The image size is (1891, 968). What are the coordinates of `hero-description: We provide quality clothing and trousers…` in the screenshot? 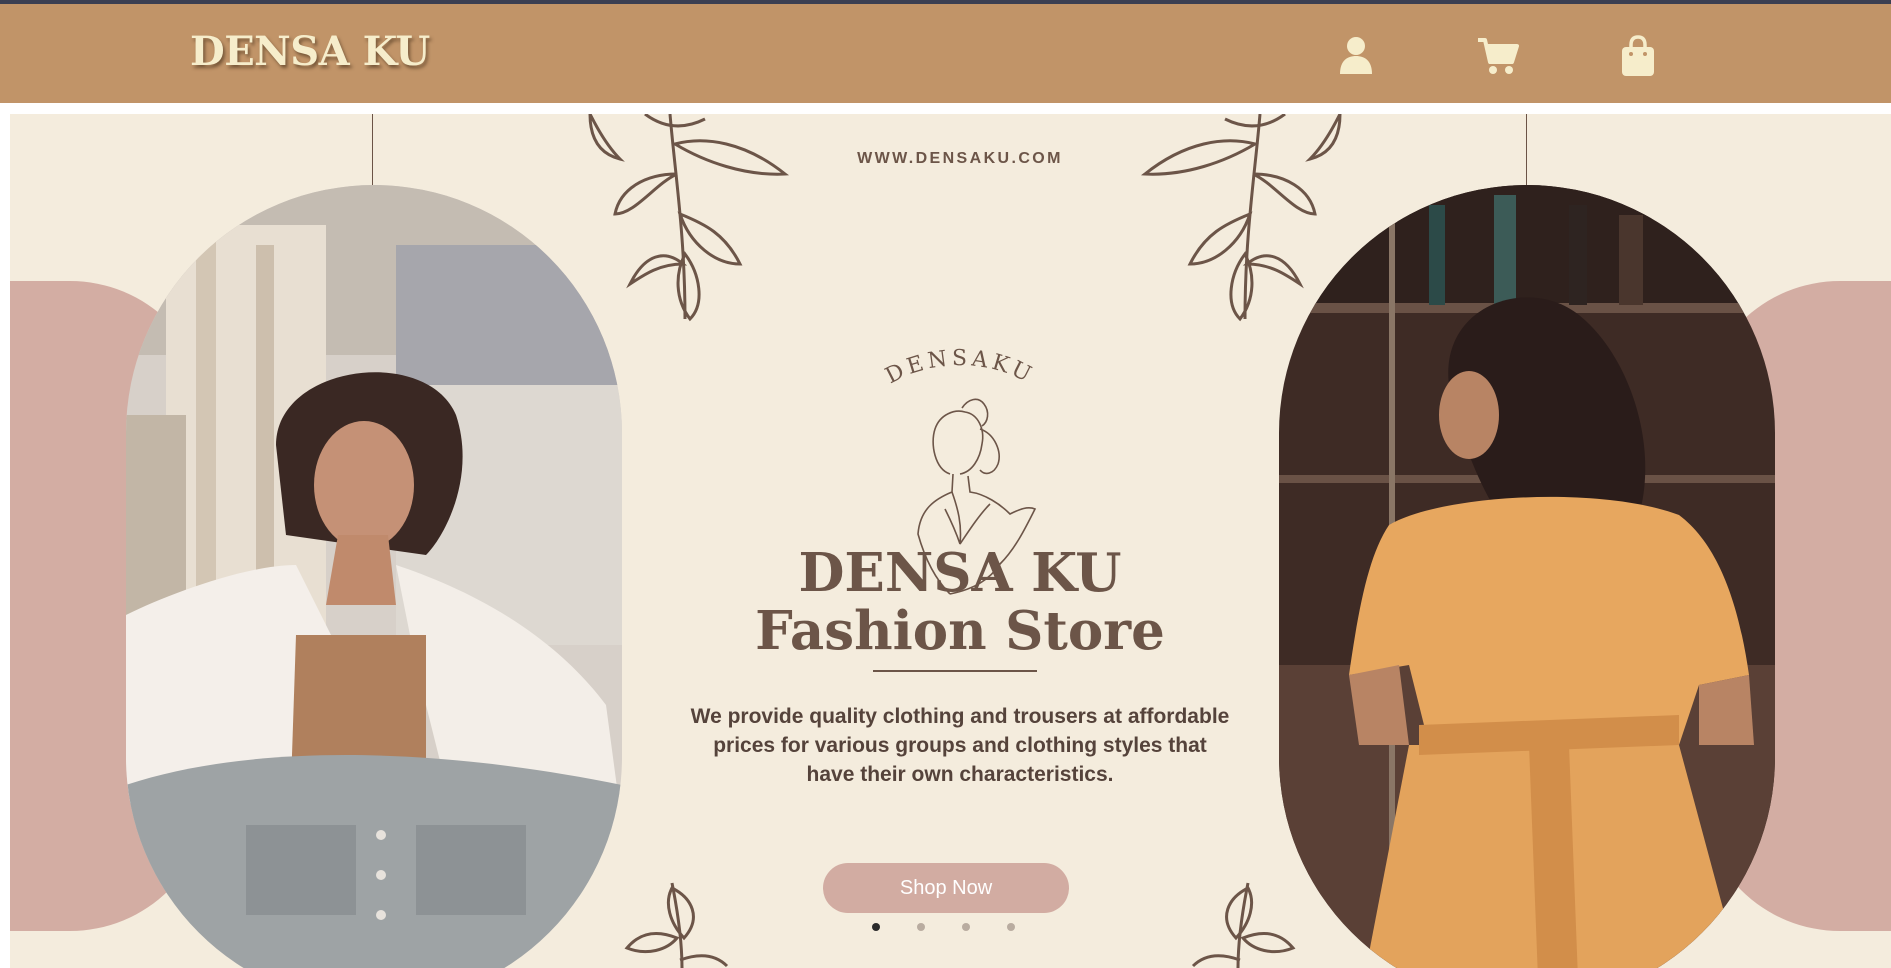 It's located at (960, 745).